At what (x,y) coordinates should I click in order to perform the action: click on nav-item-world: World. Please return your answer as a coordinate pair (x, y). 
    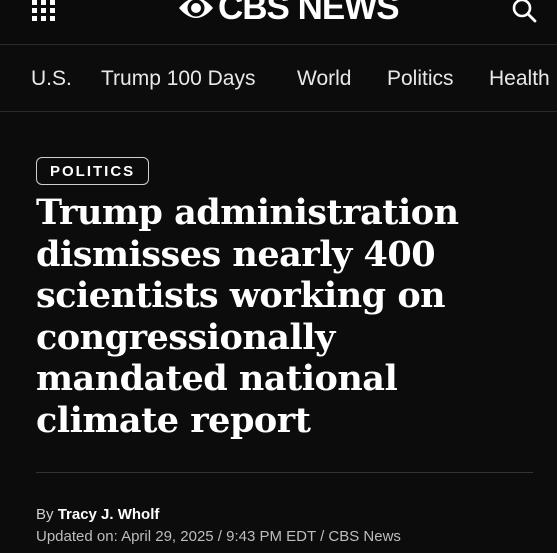
    Looking at the image, I should click on (324, 79).